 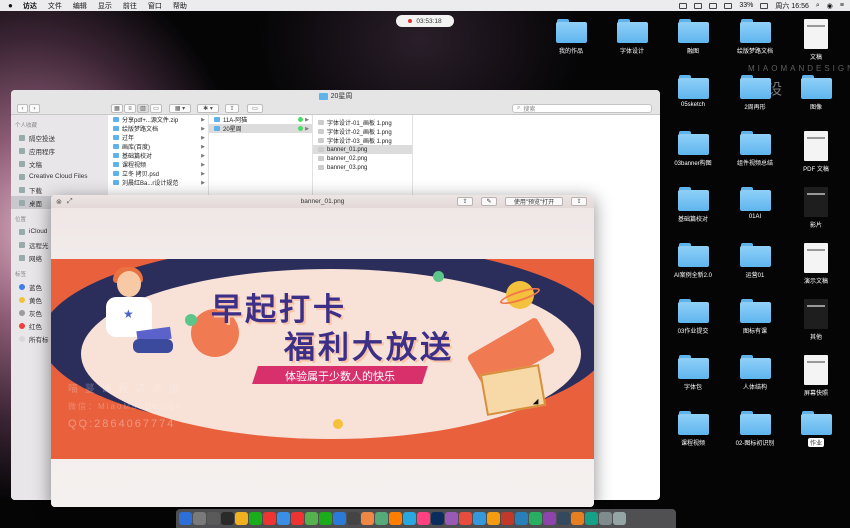 I want to click on desktop-item: 人体结构, so click(x=755, y=373).